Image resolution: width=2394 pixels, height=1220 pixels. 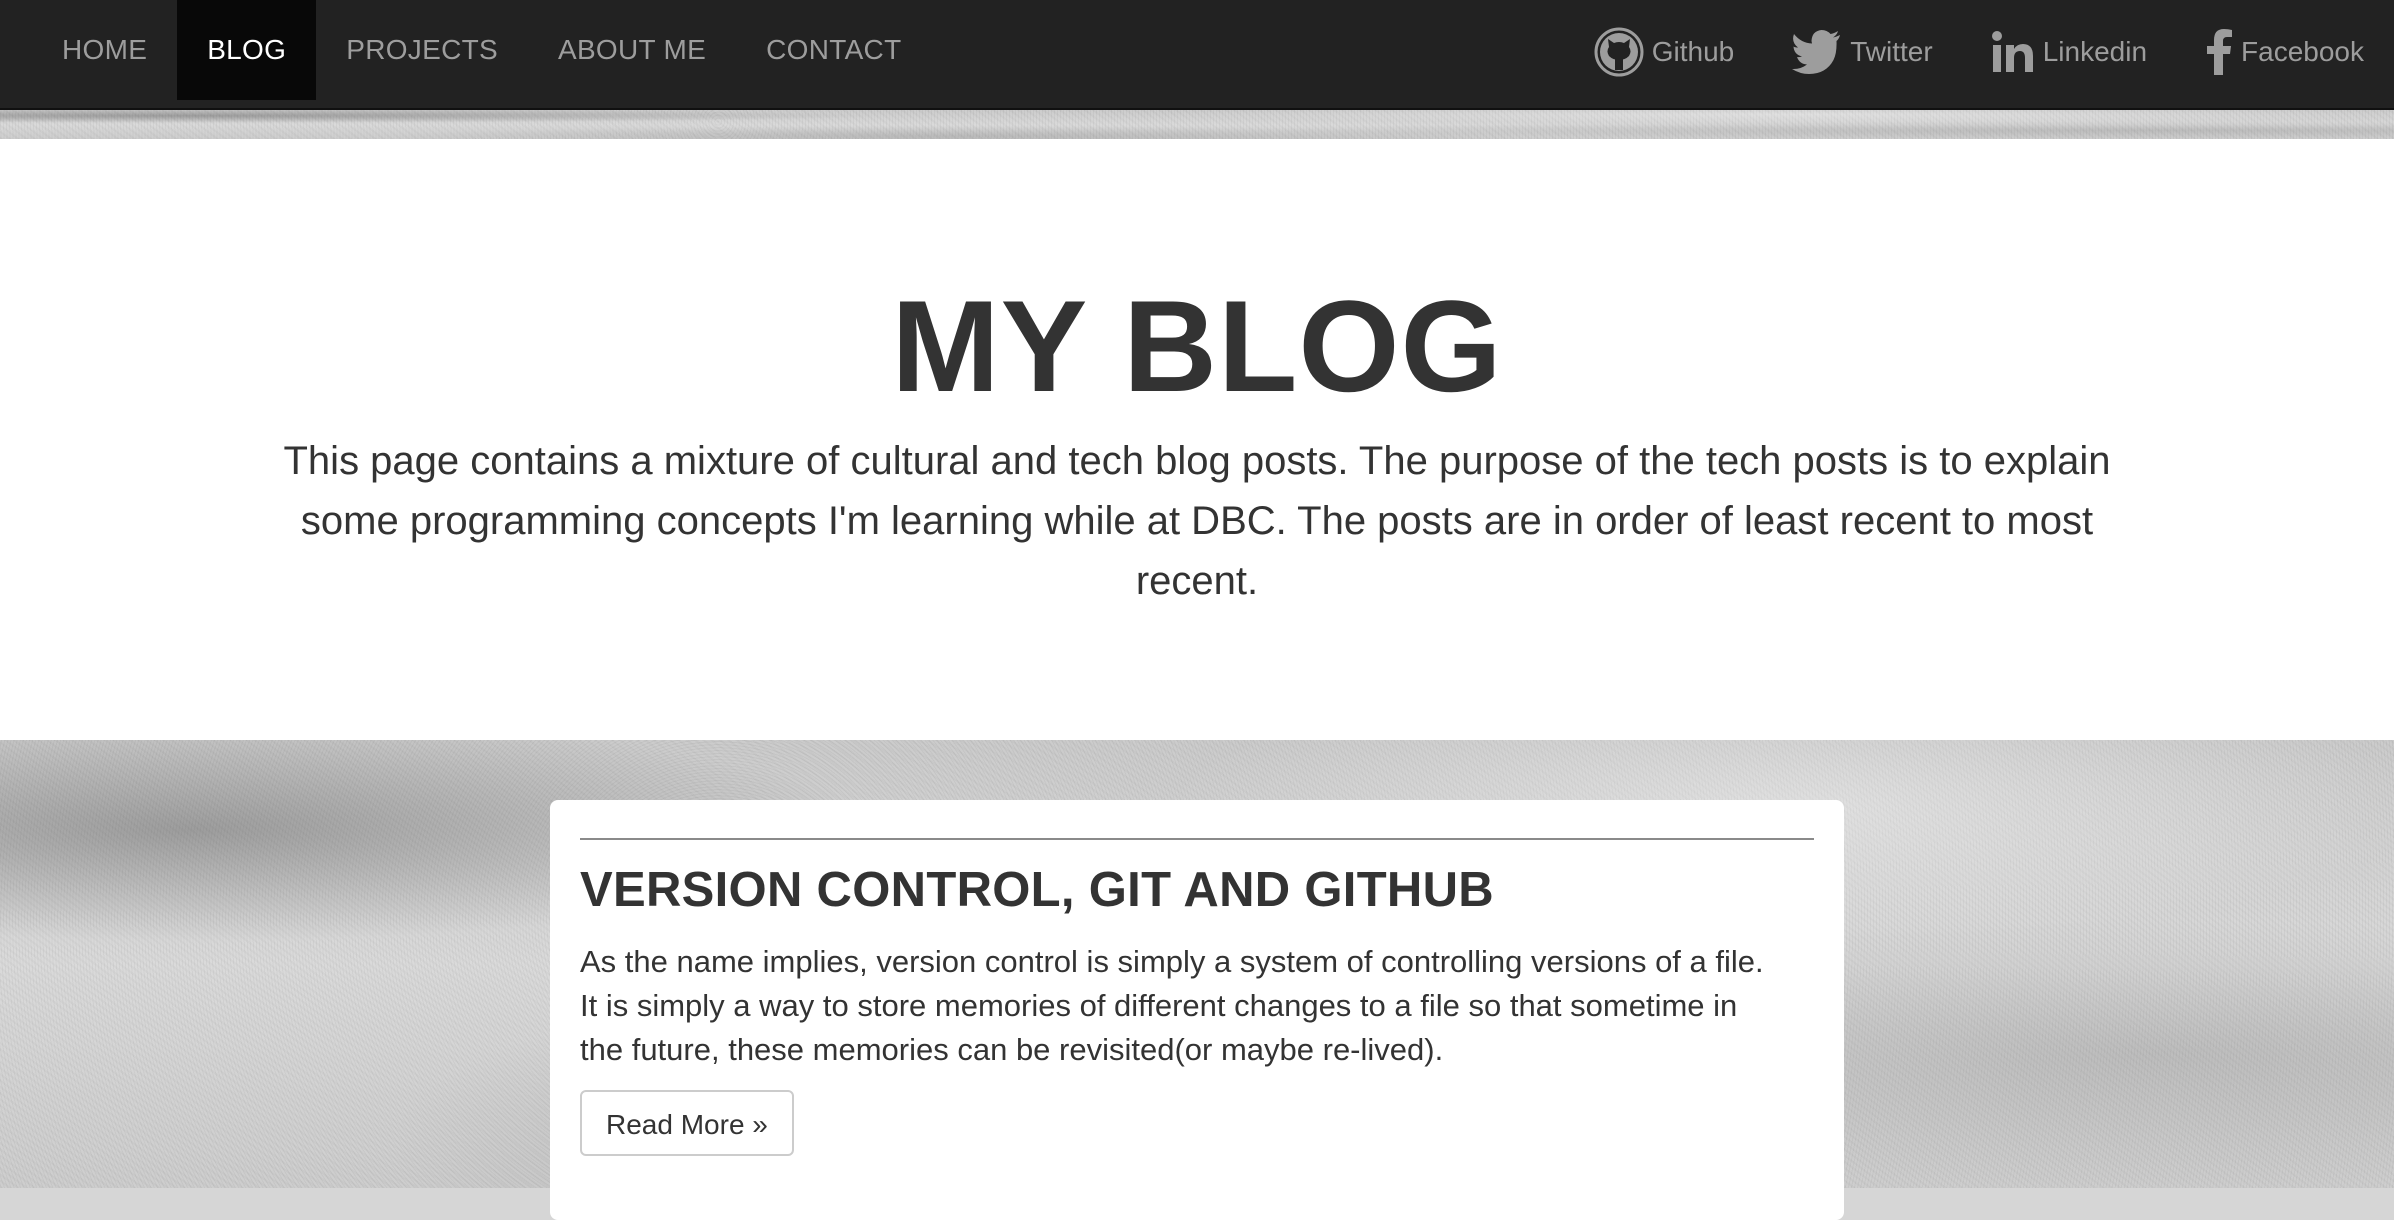 What do you see at coordinates (1037, 890) in the screenshot?
I see `post-title: VERSION CONTROL, GIT AND GITHUB` at bounding box center [1037, 890].